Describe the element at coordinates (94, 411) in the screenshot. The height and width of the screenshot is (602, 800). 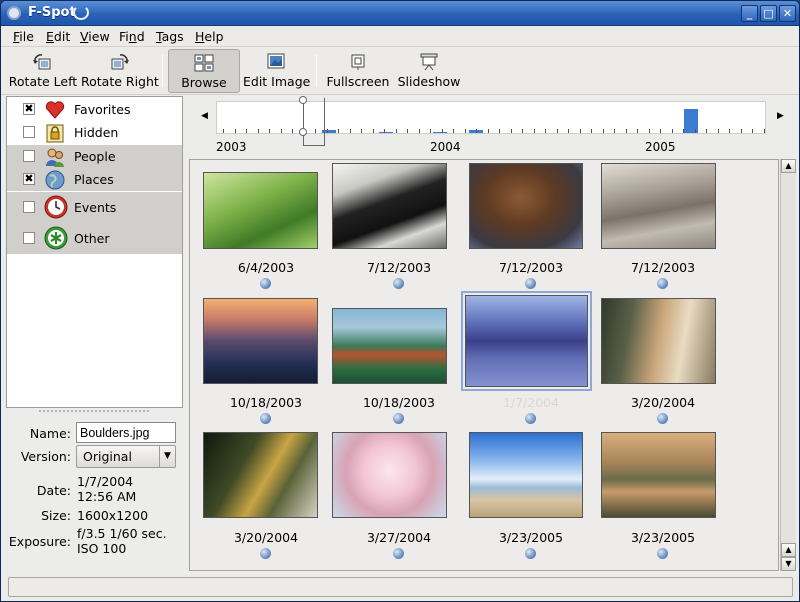
I see `pane-resize-handle` at that location.